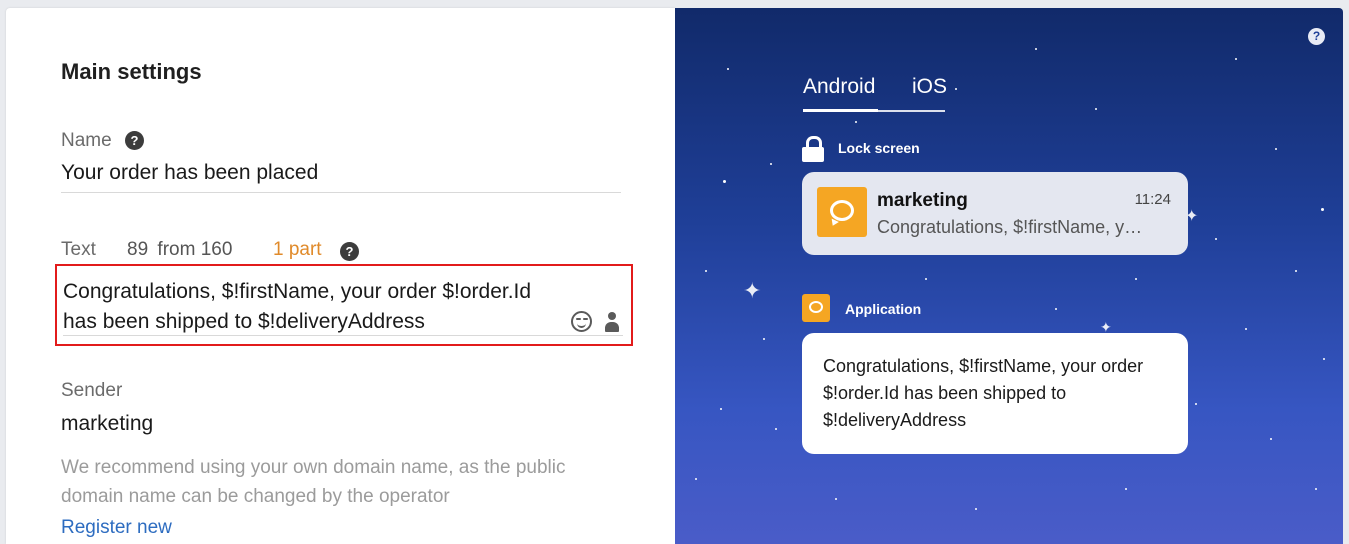  I want to click on notification-time: 11:24, so click(1152, 199).